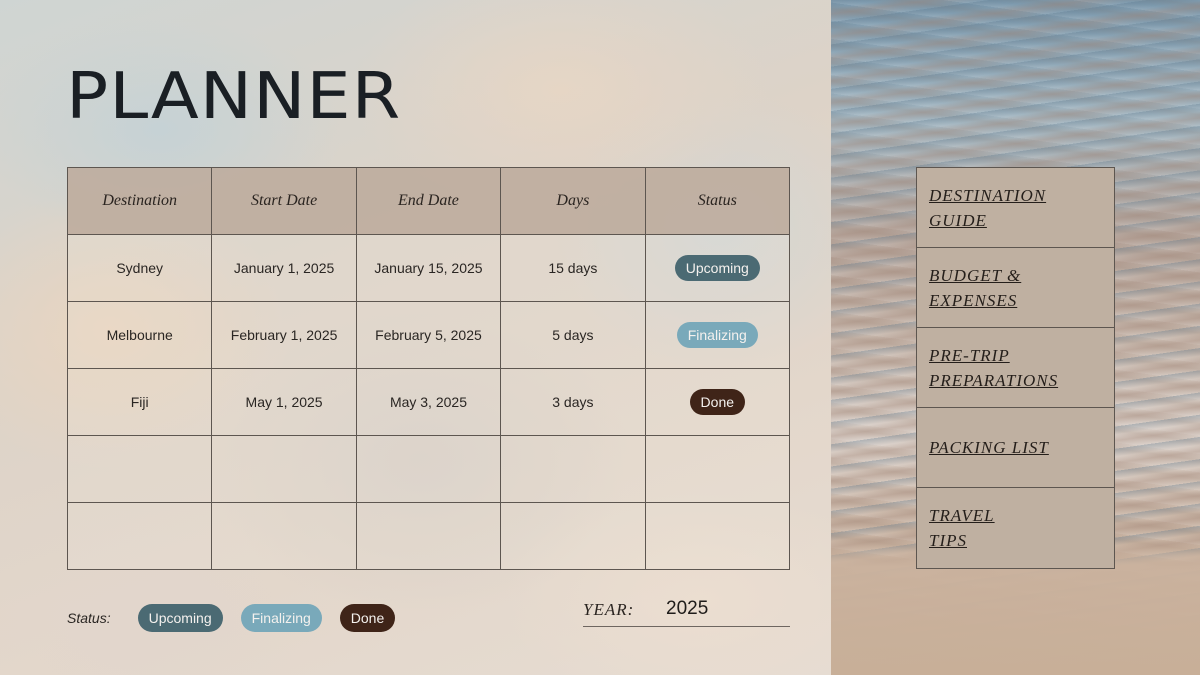 The width and height of the screenshot is (1200, 675). I want to click on column-header-start-date: Start Date, so click(284, 201).